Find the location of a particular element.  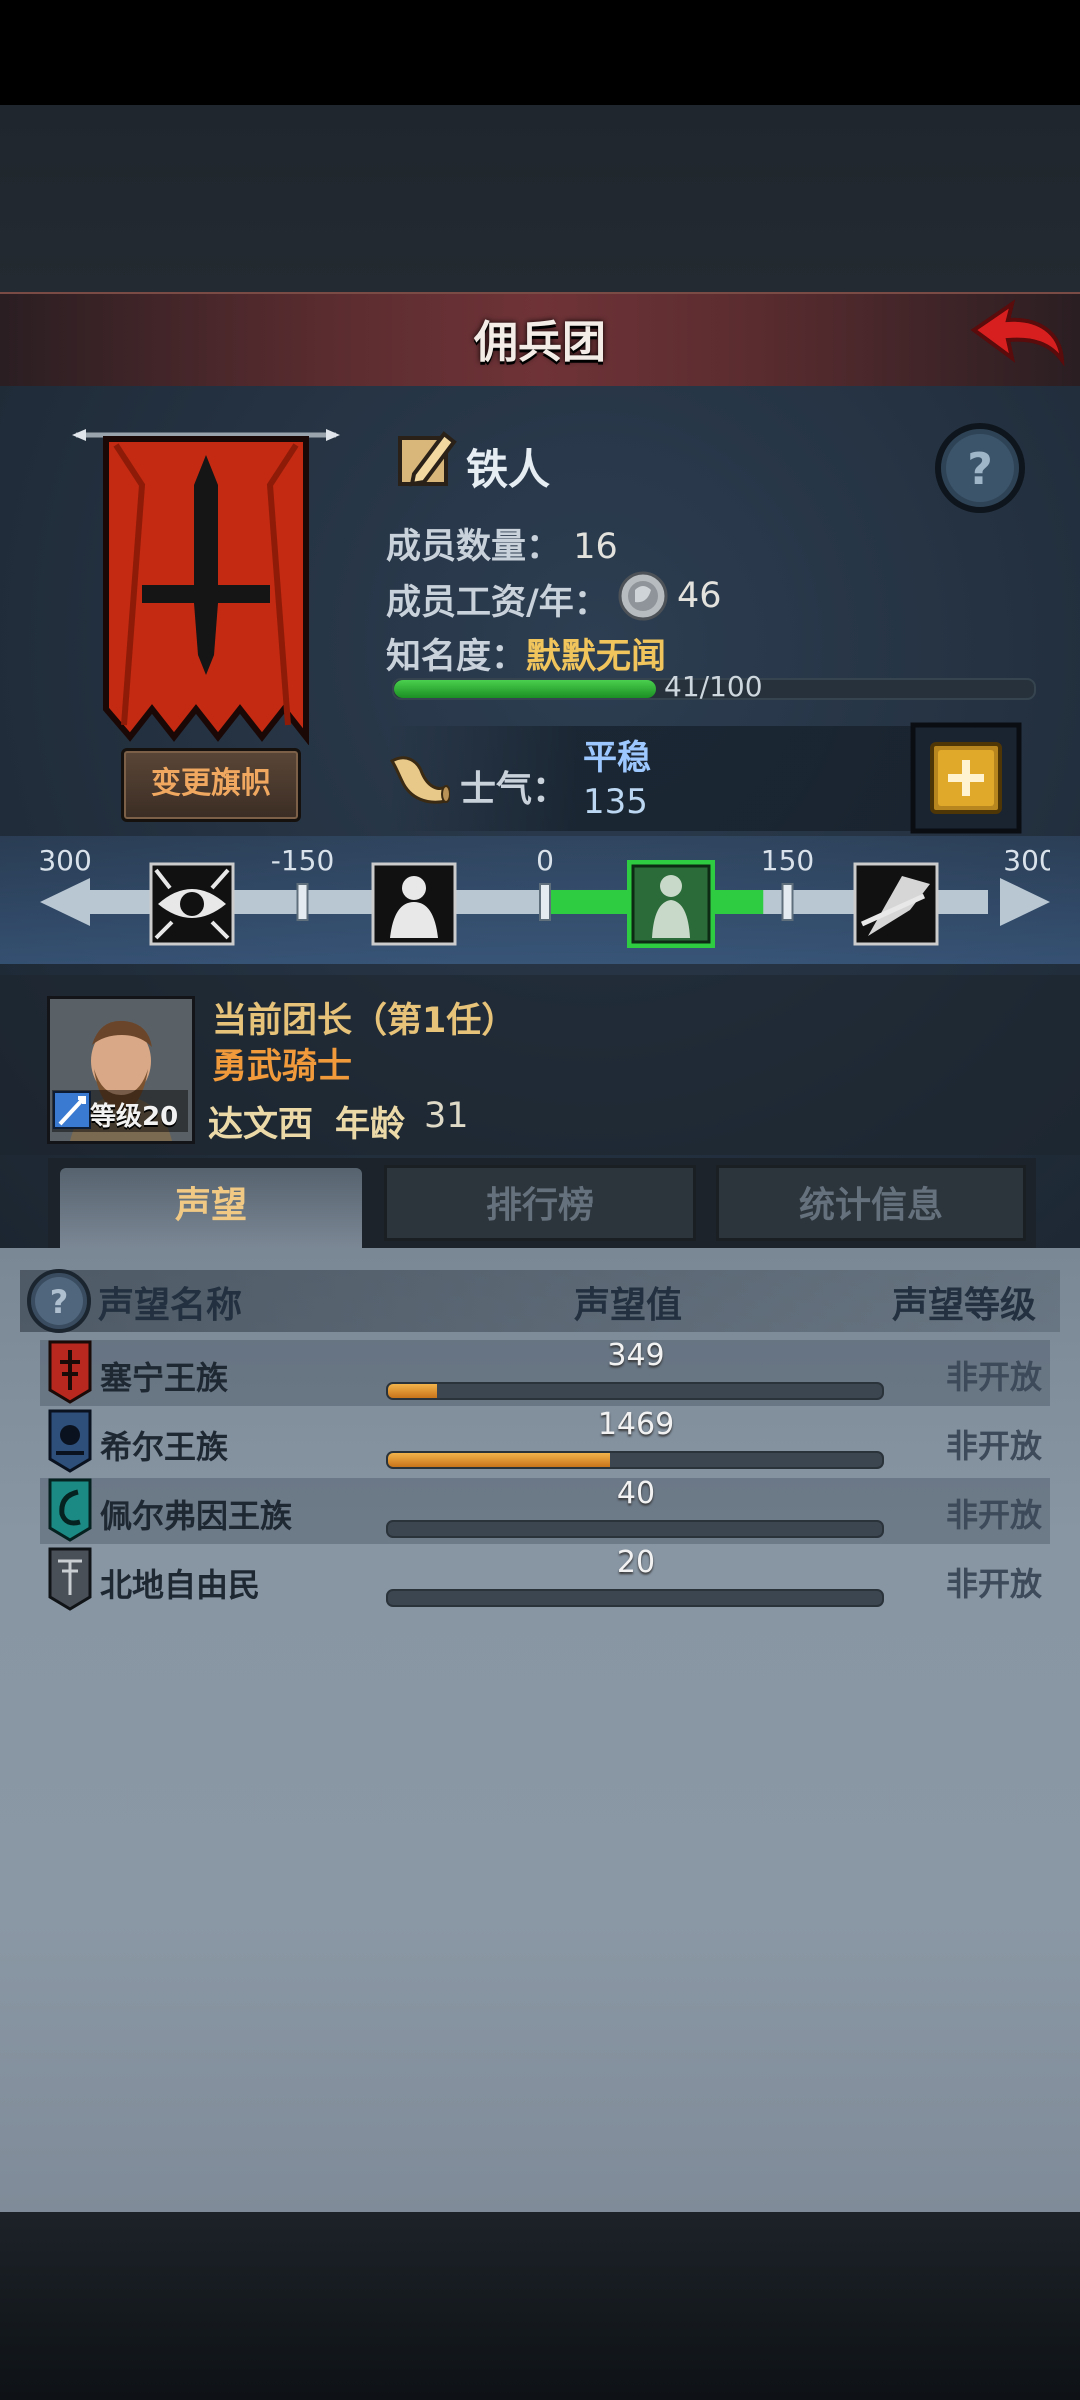

faction-name: 北地自由民 is located at coordinates (180, 1585).